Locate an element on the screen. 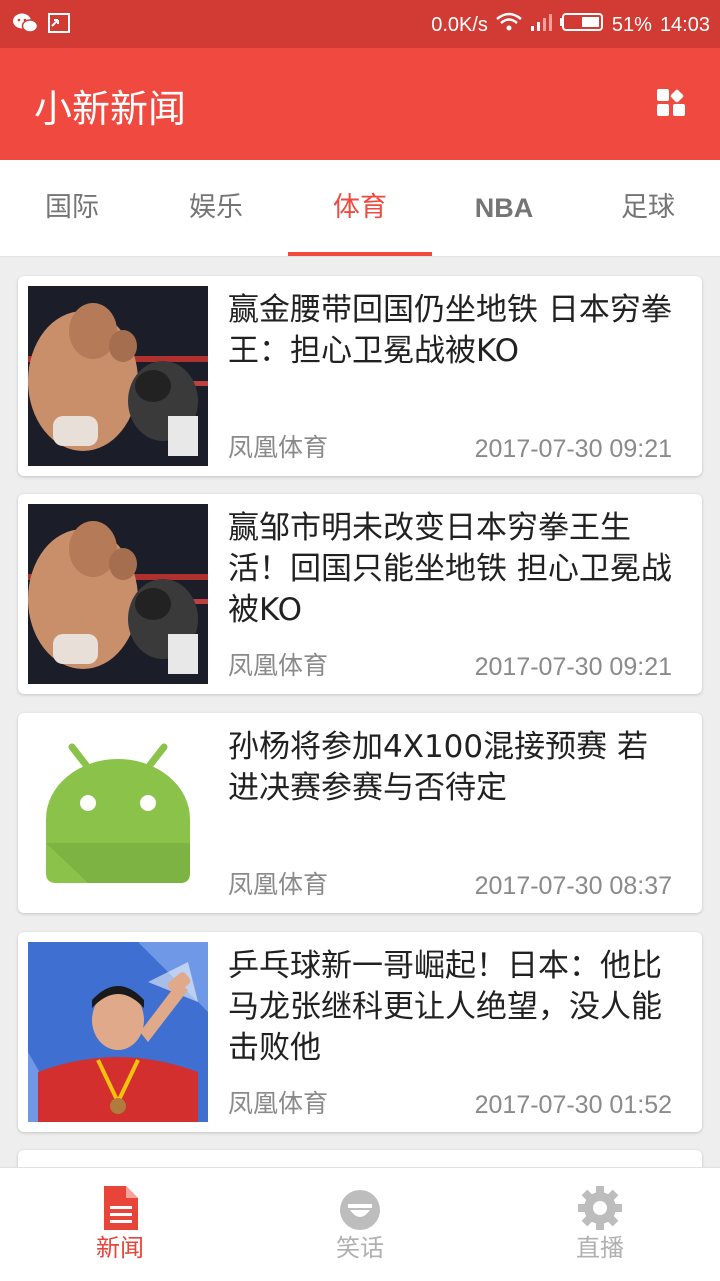  tab-indicator is located at coordinates (360, 254).